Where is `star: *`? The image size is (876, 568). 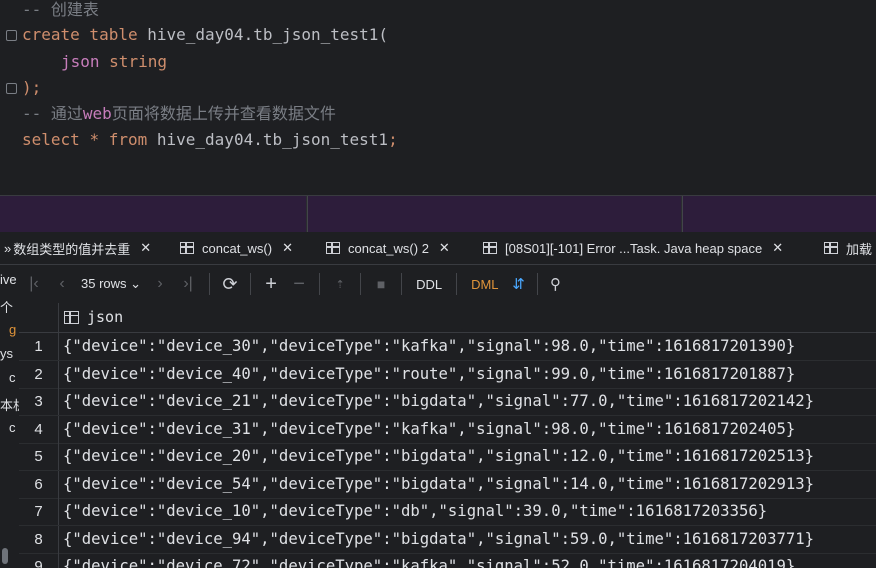 star: * is located at coordinates (99, 139).